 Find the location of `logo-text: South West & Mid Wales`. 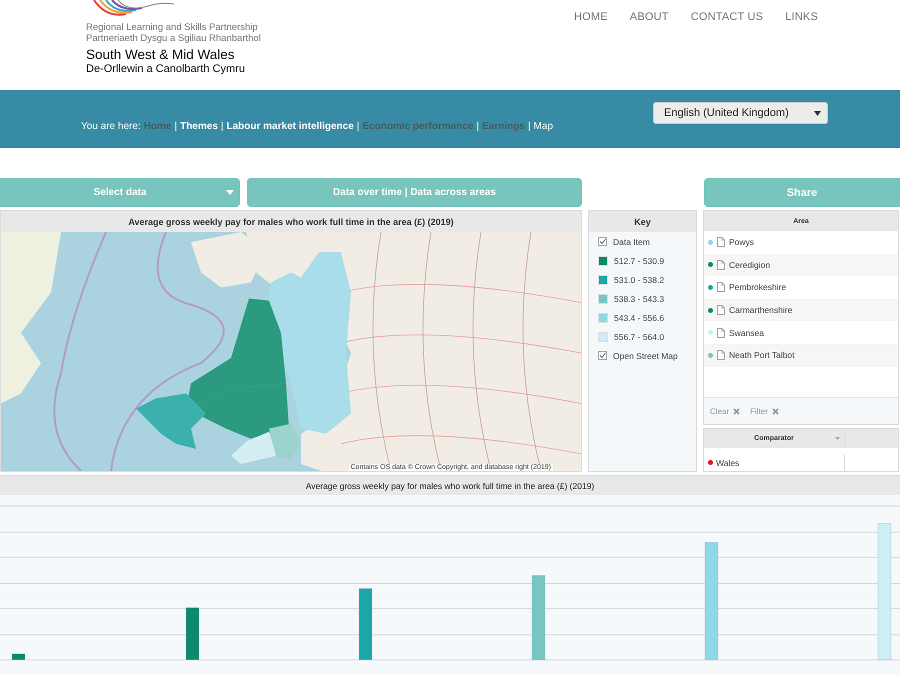

logo-text: South West & Mid Wales is located at coordinates (161, 55).